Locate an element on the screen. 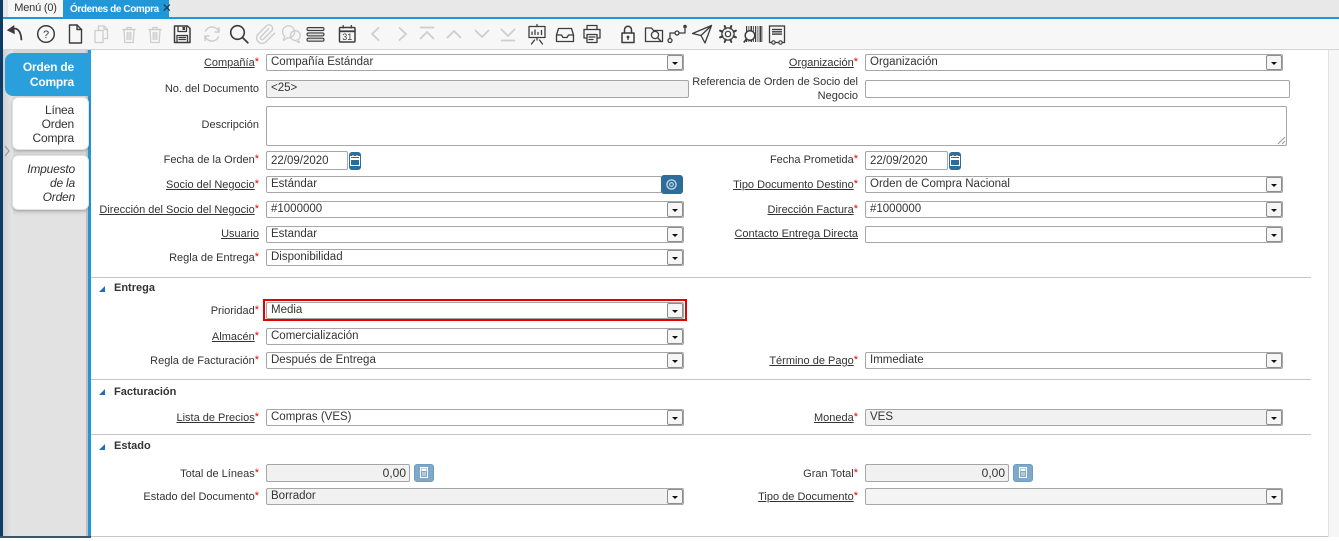 The width and height of the screenshot is (1339, 541). svg-text: 31 is located at coordinates (347, 37).